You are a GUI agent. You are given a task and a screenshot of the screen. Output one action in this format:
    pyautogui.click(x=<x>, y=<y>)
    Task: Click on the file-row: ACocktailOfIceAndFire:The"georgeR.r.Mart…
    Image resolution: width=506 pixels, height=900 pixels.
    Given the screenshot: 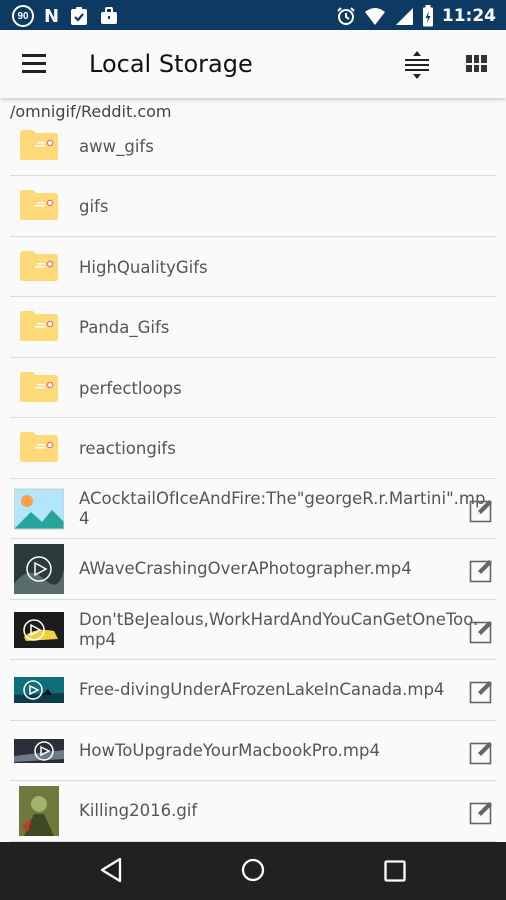 What is the action you would take?
    pyautogui.click(x=253, y=509)
    